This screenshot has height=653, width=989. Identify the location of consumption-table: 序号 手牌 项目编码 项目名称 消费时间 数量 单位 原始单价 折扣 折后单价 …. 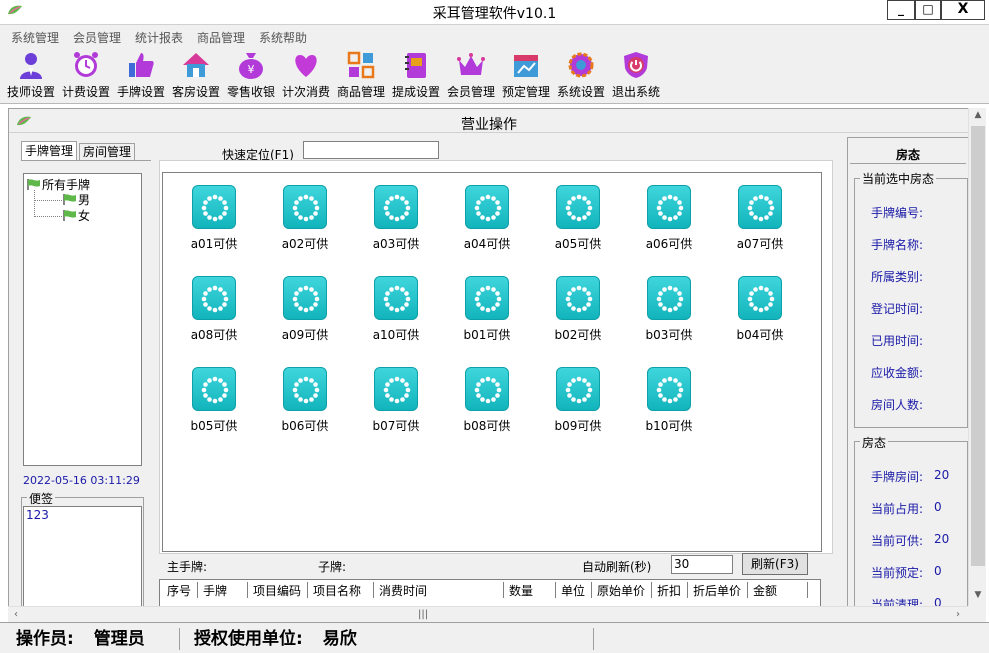
(490, 592).